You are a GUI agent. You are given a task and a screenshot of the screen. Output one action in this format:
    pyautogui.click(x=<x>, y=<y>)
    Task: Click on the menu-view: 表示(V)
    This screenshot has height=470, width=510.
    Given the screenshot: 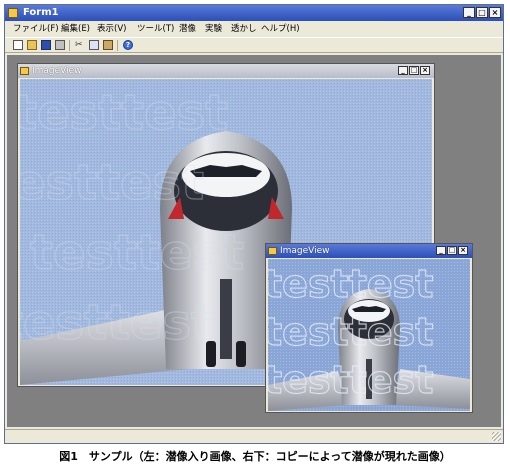 What is the action you would take?
    pyautogui.click(x=111, y=29)
    